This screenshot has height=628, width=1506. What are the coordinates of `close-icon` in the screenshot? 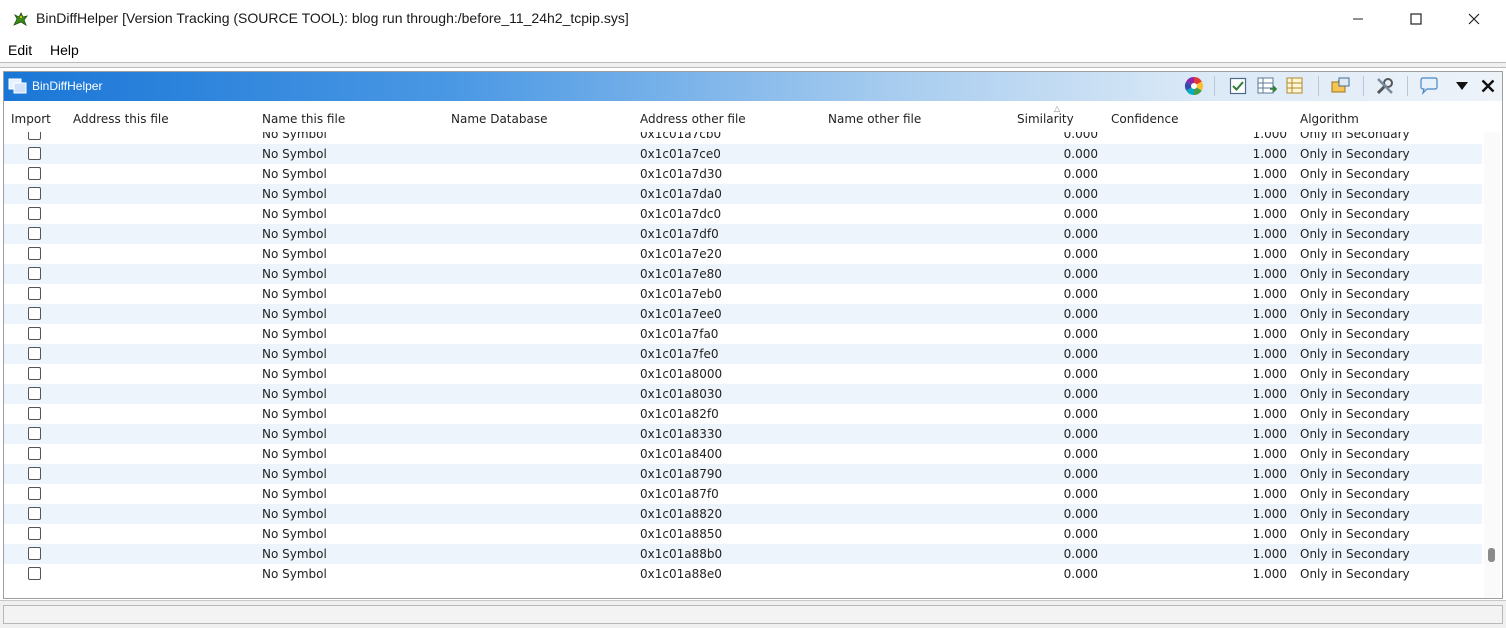 It's located at (1474, 19).